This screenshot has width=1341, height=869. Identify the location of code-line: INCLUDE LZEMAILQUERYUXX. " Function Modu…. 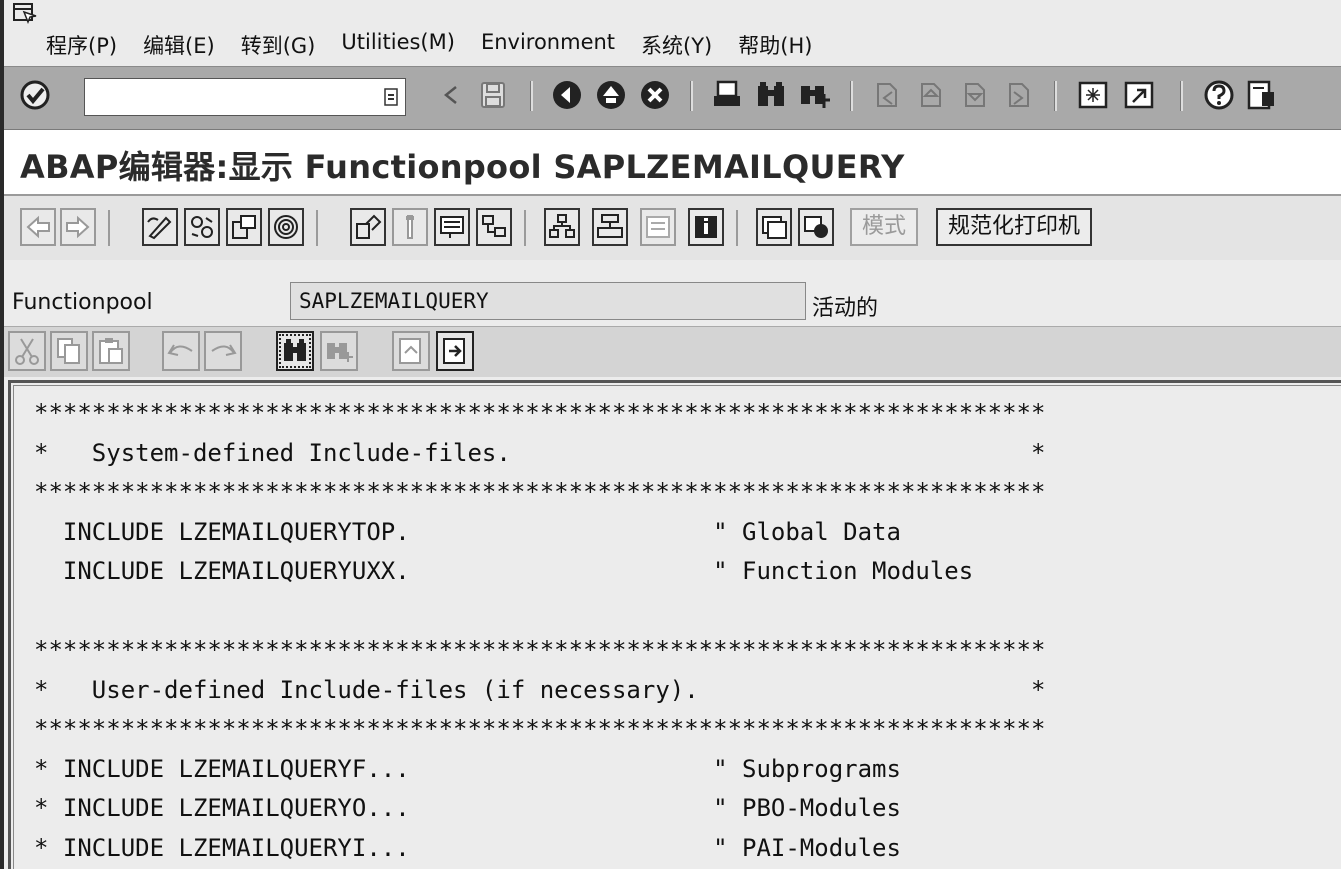
(539, 572).